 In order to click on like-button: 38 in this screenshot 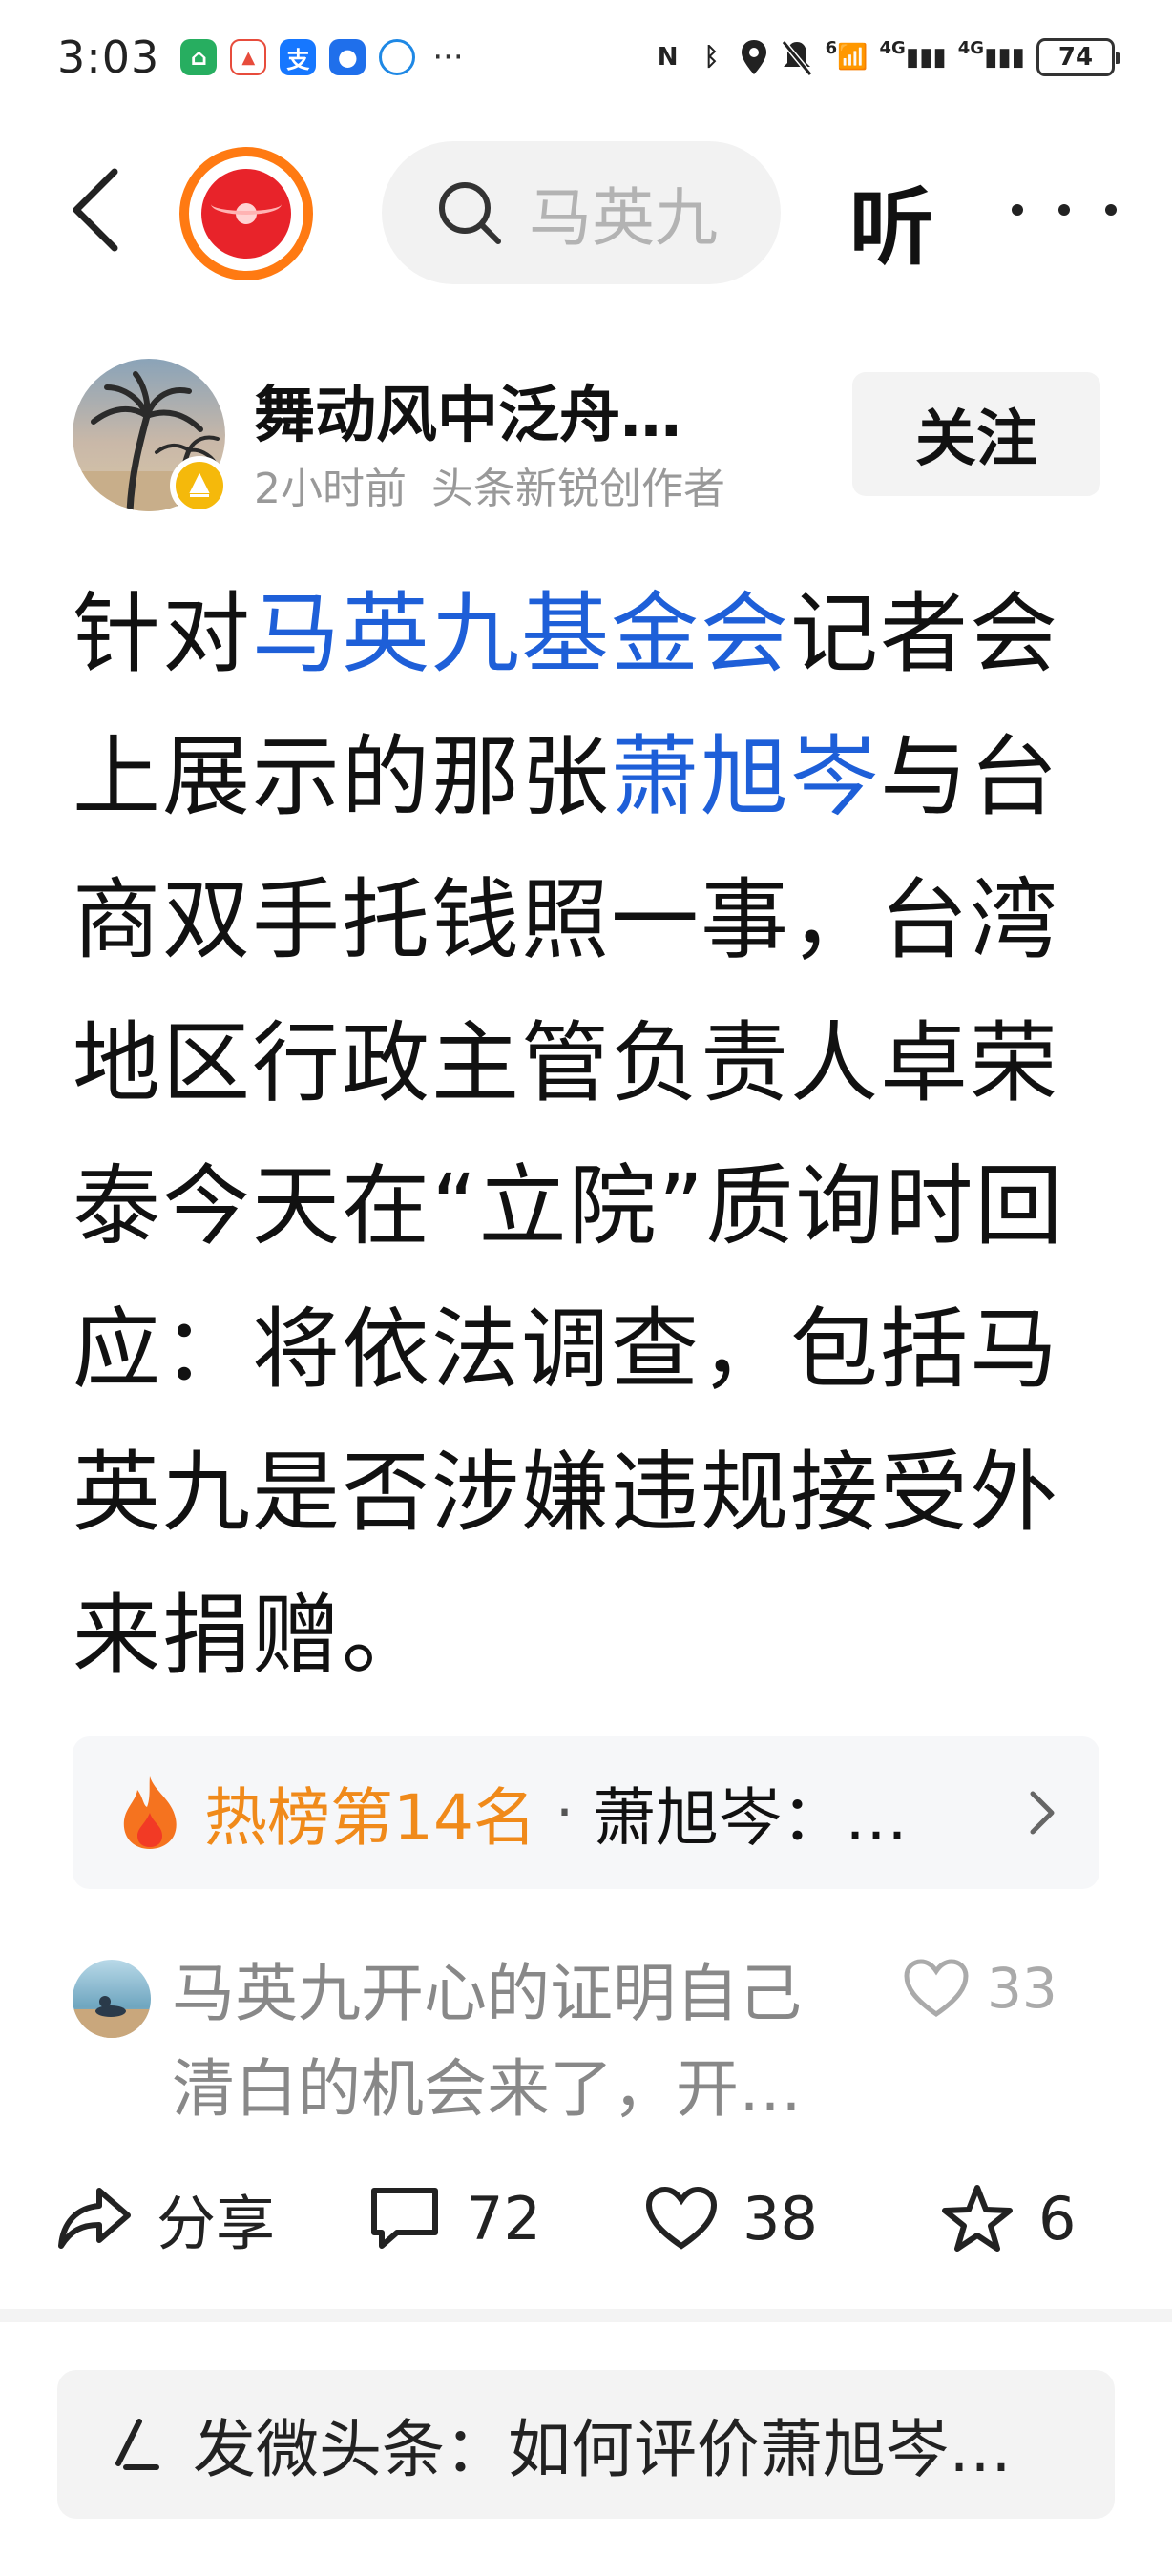, I will do `click(731, 2219)`.